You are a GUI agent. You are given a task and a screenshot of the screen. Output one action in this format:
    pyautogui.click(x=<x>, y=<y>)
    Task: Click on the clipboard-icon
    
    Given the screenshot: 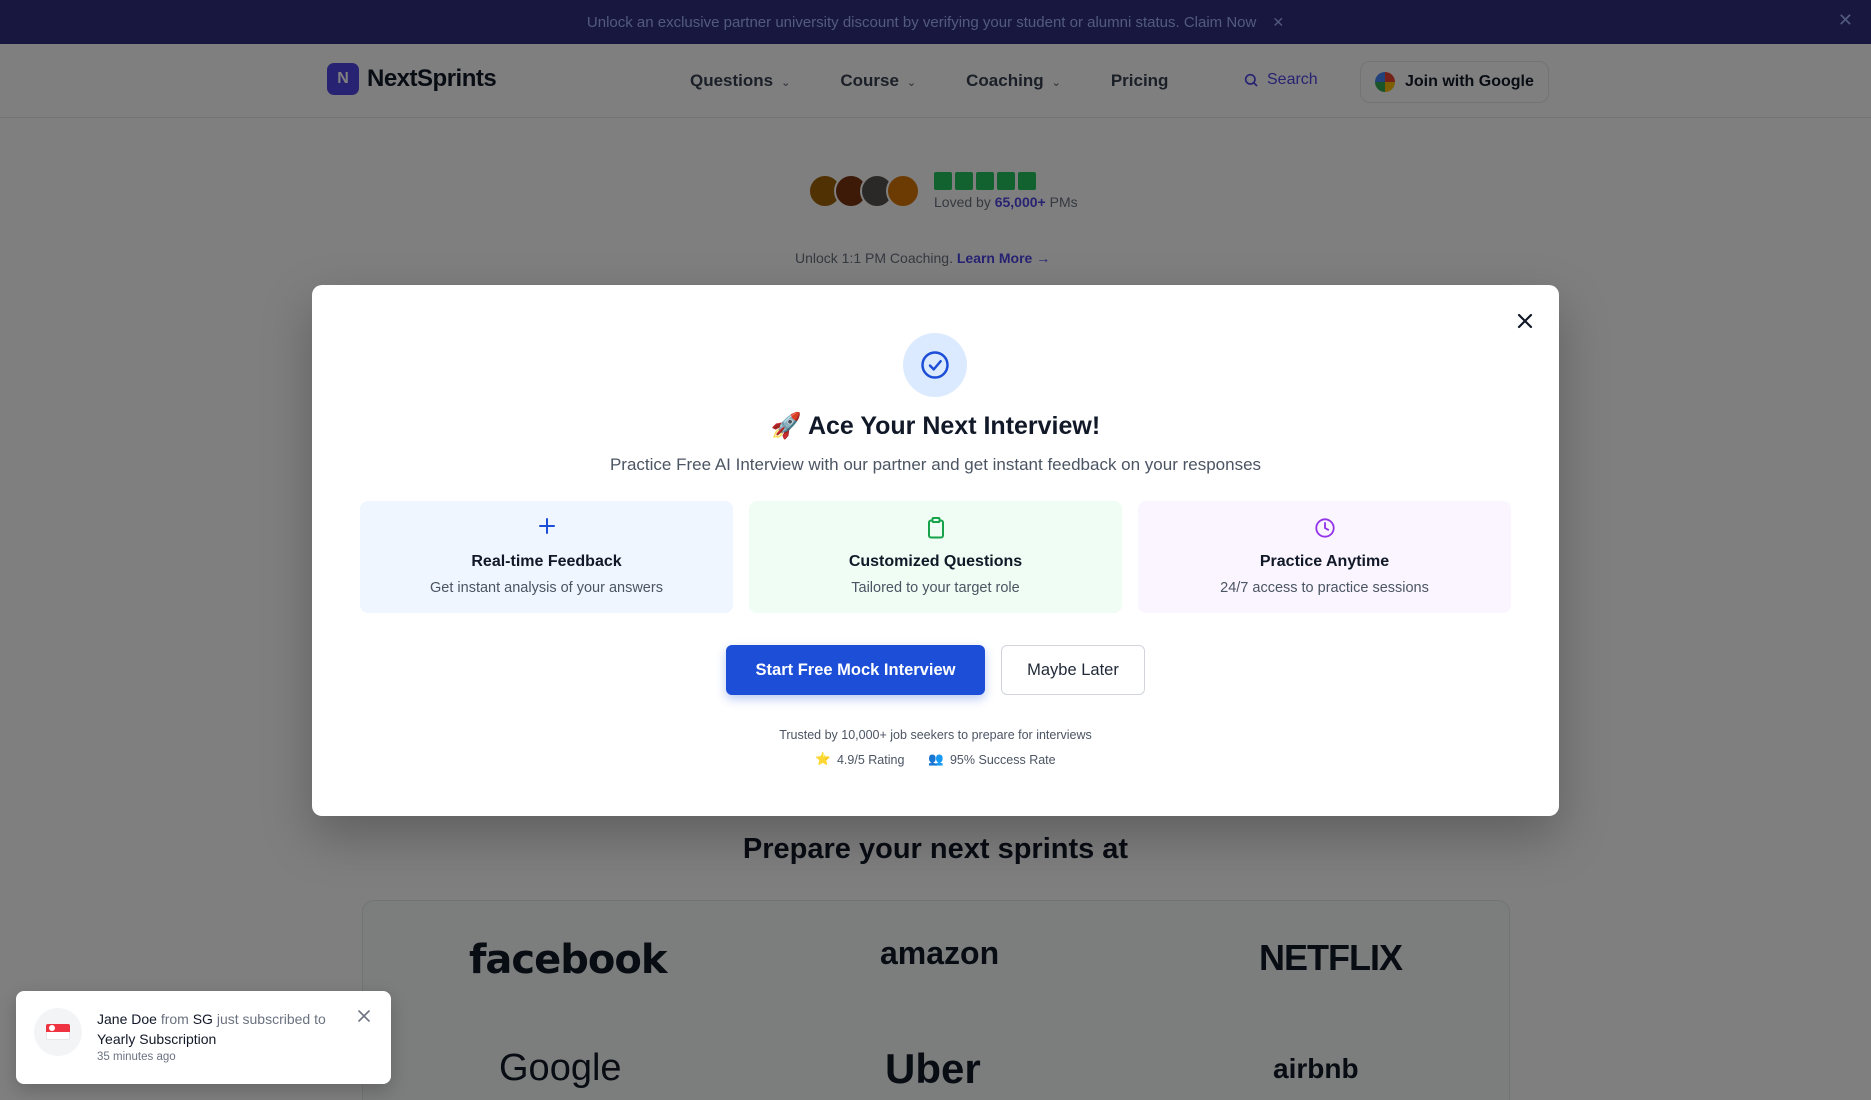 What is the action you would take?
    pyautogui.click(x=935, y=529)
    